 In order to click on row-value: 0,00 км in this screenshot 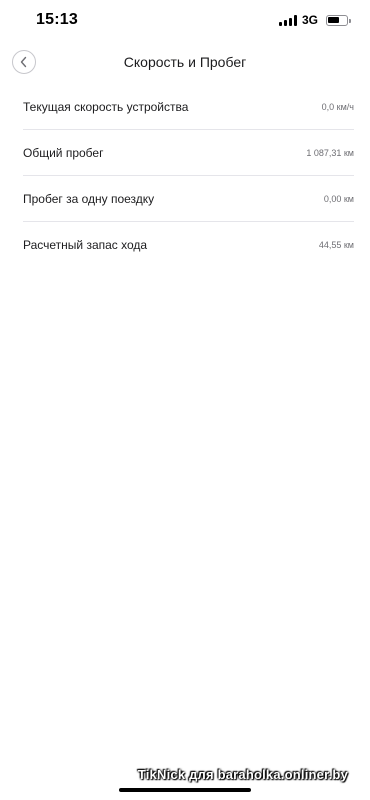, I will do `click(338, 198)`.